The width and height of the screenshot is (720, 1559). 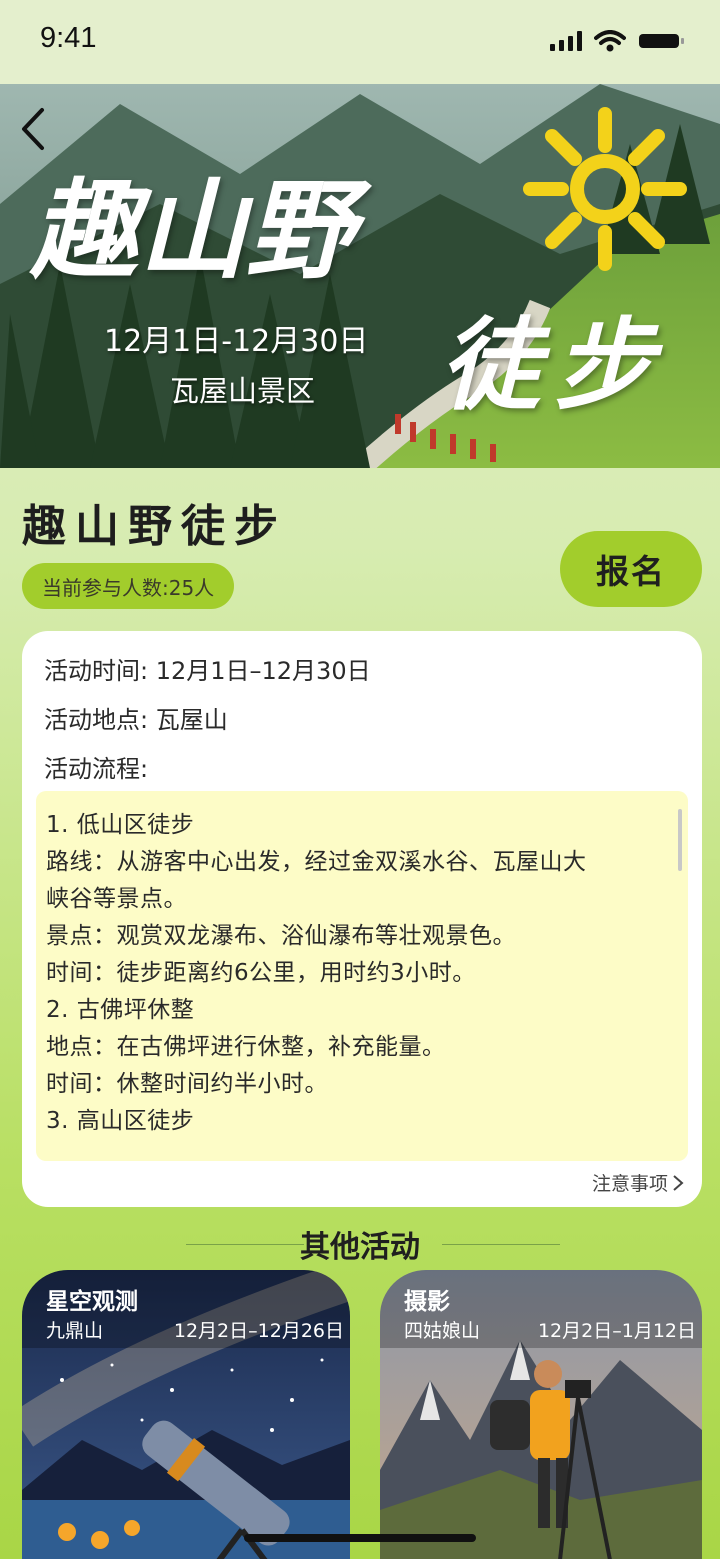 I want to click on process-line: 1. 低山区徒步, so click(x=120, y=825).